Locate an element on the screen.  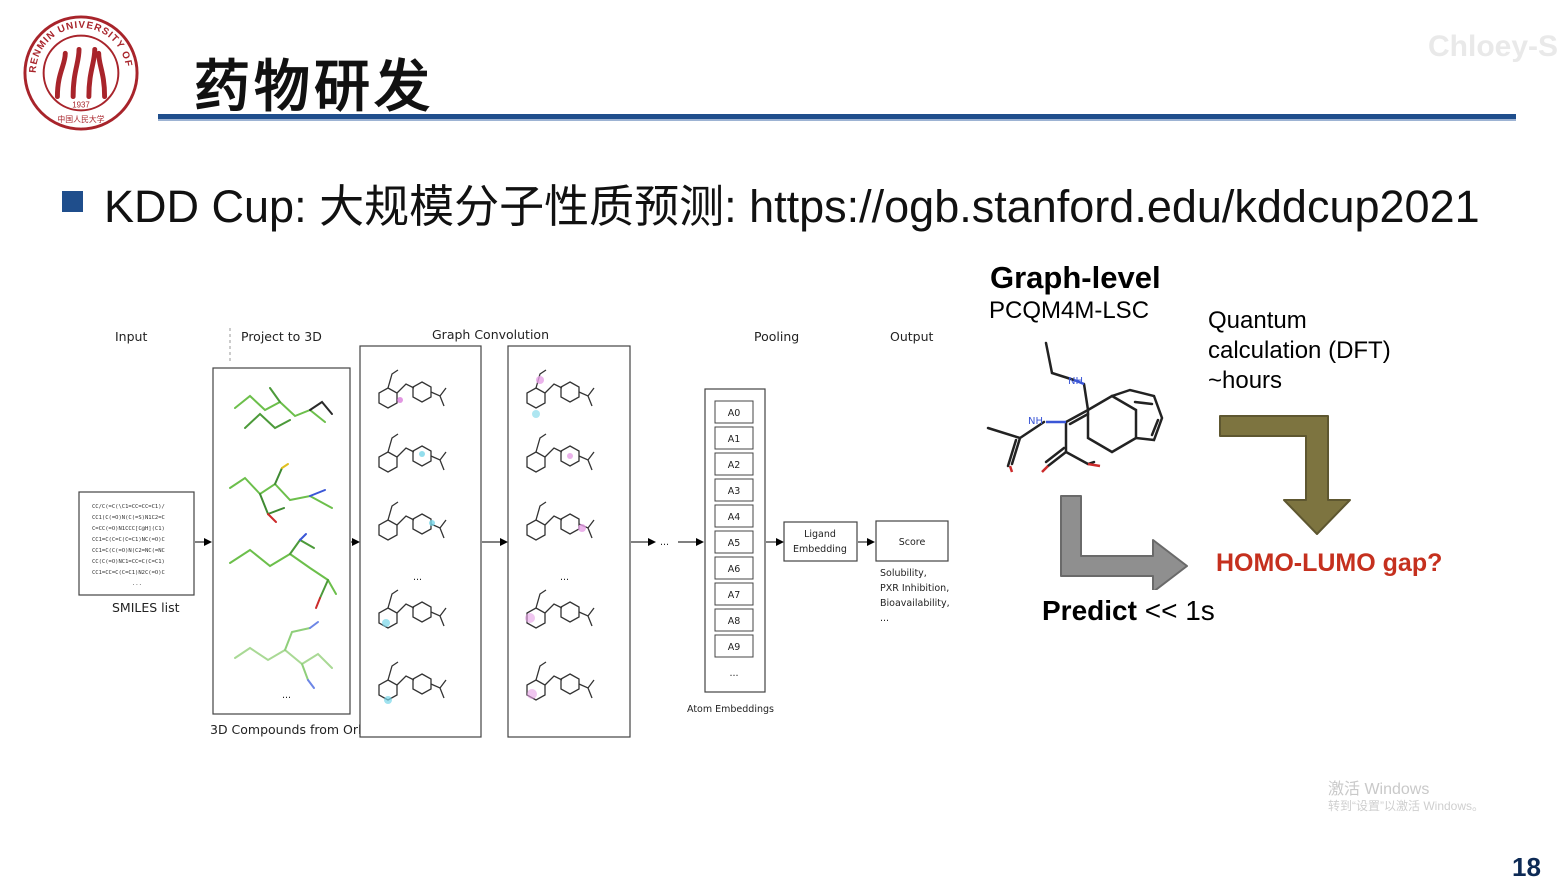
page-number: 18 is located at coordinates (1526, 867).